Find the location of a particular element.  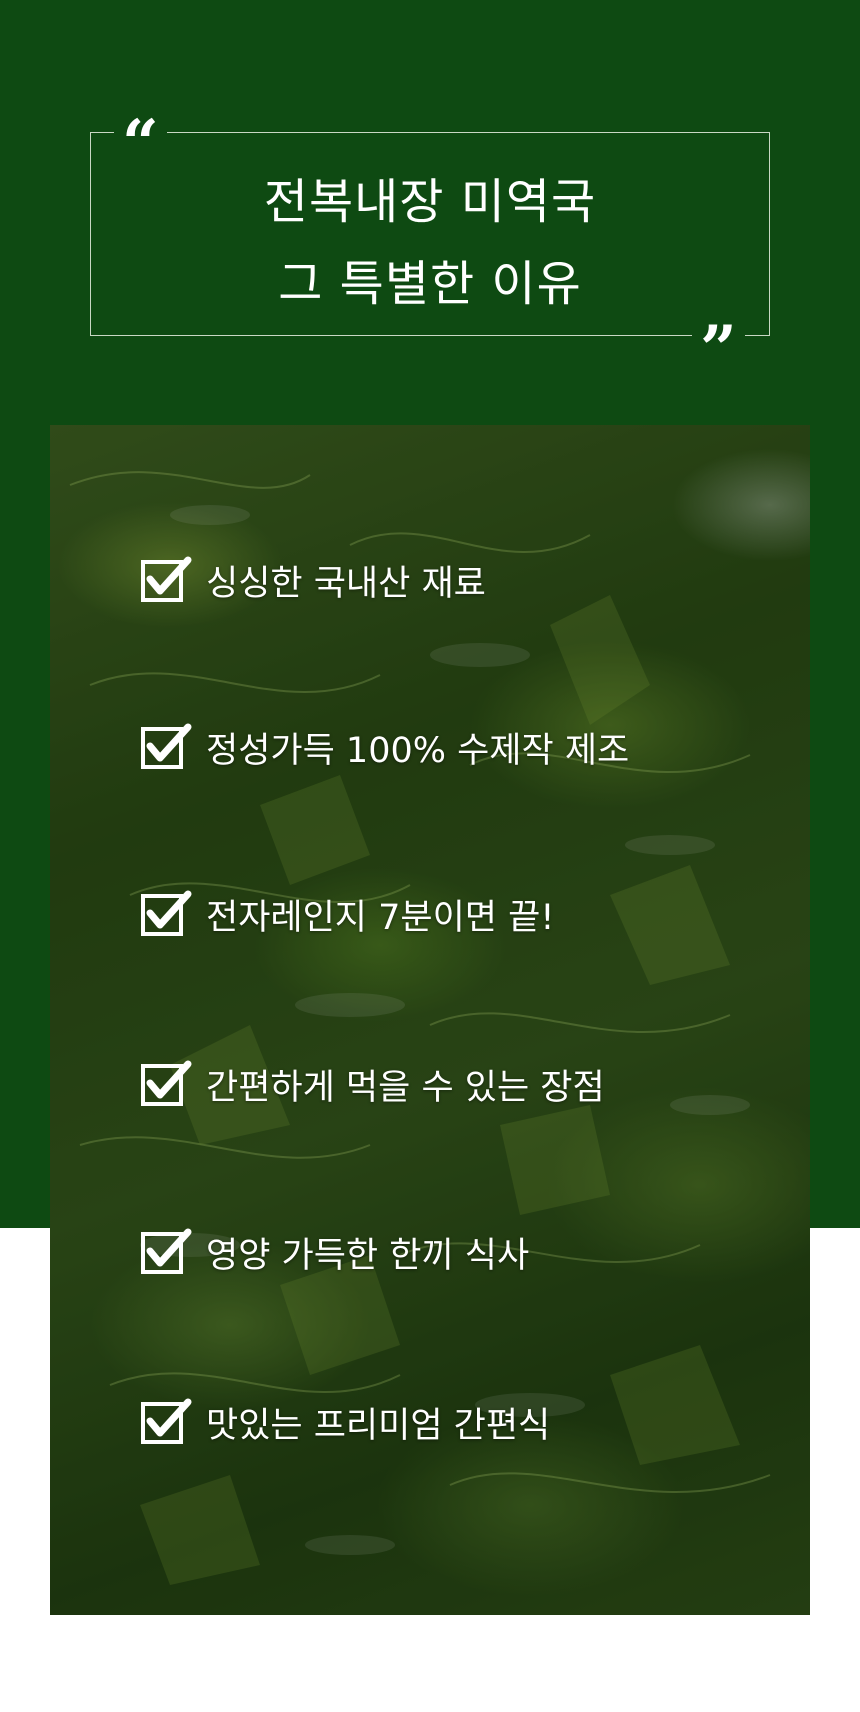

page-title-line-2: 그 특별한 이유 is located at coordinates (430, 284).